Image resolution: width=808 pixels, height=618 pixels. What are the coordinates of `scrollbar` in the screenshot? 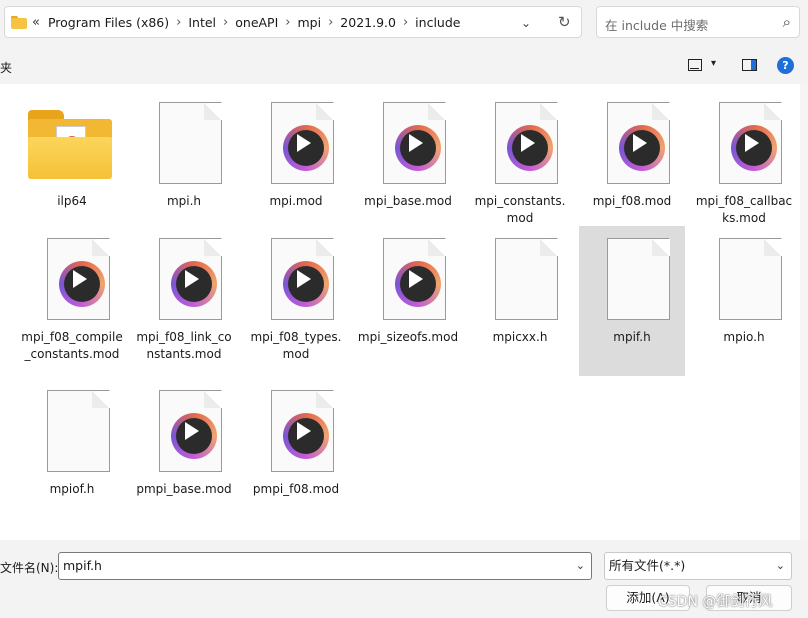 It's located at (804, 312).